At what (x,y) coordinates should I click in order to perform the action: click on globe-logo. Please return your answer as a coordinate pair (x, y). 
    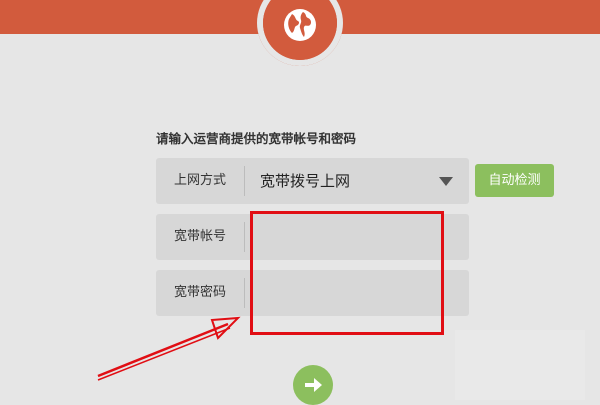
    Looking at the image, I should click on (300, 33).